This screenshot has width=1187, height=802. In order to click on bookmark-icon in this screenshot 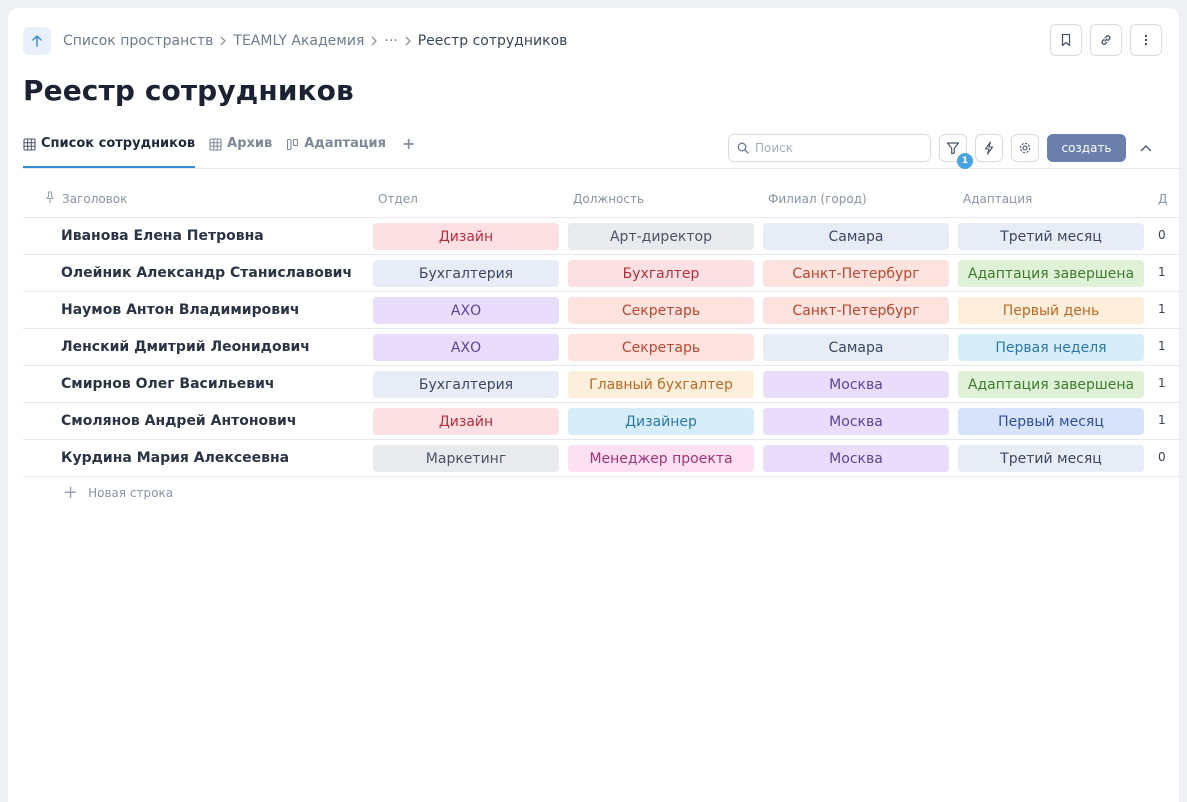, I will do `click(1066, 40)`.